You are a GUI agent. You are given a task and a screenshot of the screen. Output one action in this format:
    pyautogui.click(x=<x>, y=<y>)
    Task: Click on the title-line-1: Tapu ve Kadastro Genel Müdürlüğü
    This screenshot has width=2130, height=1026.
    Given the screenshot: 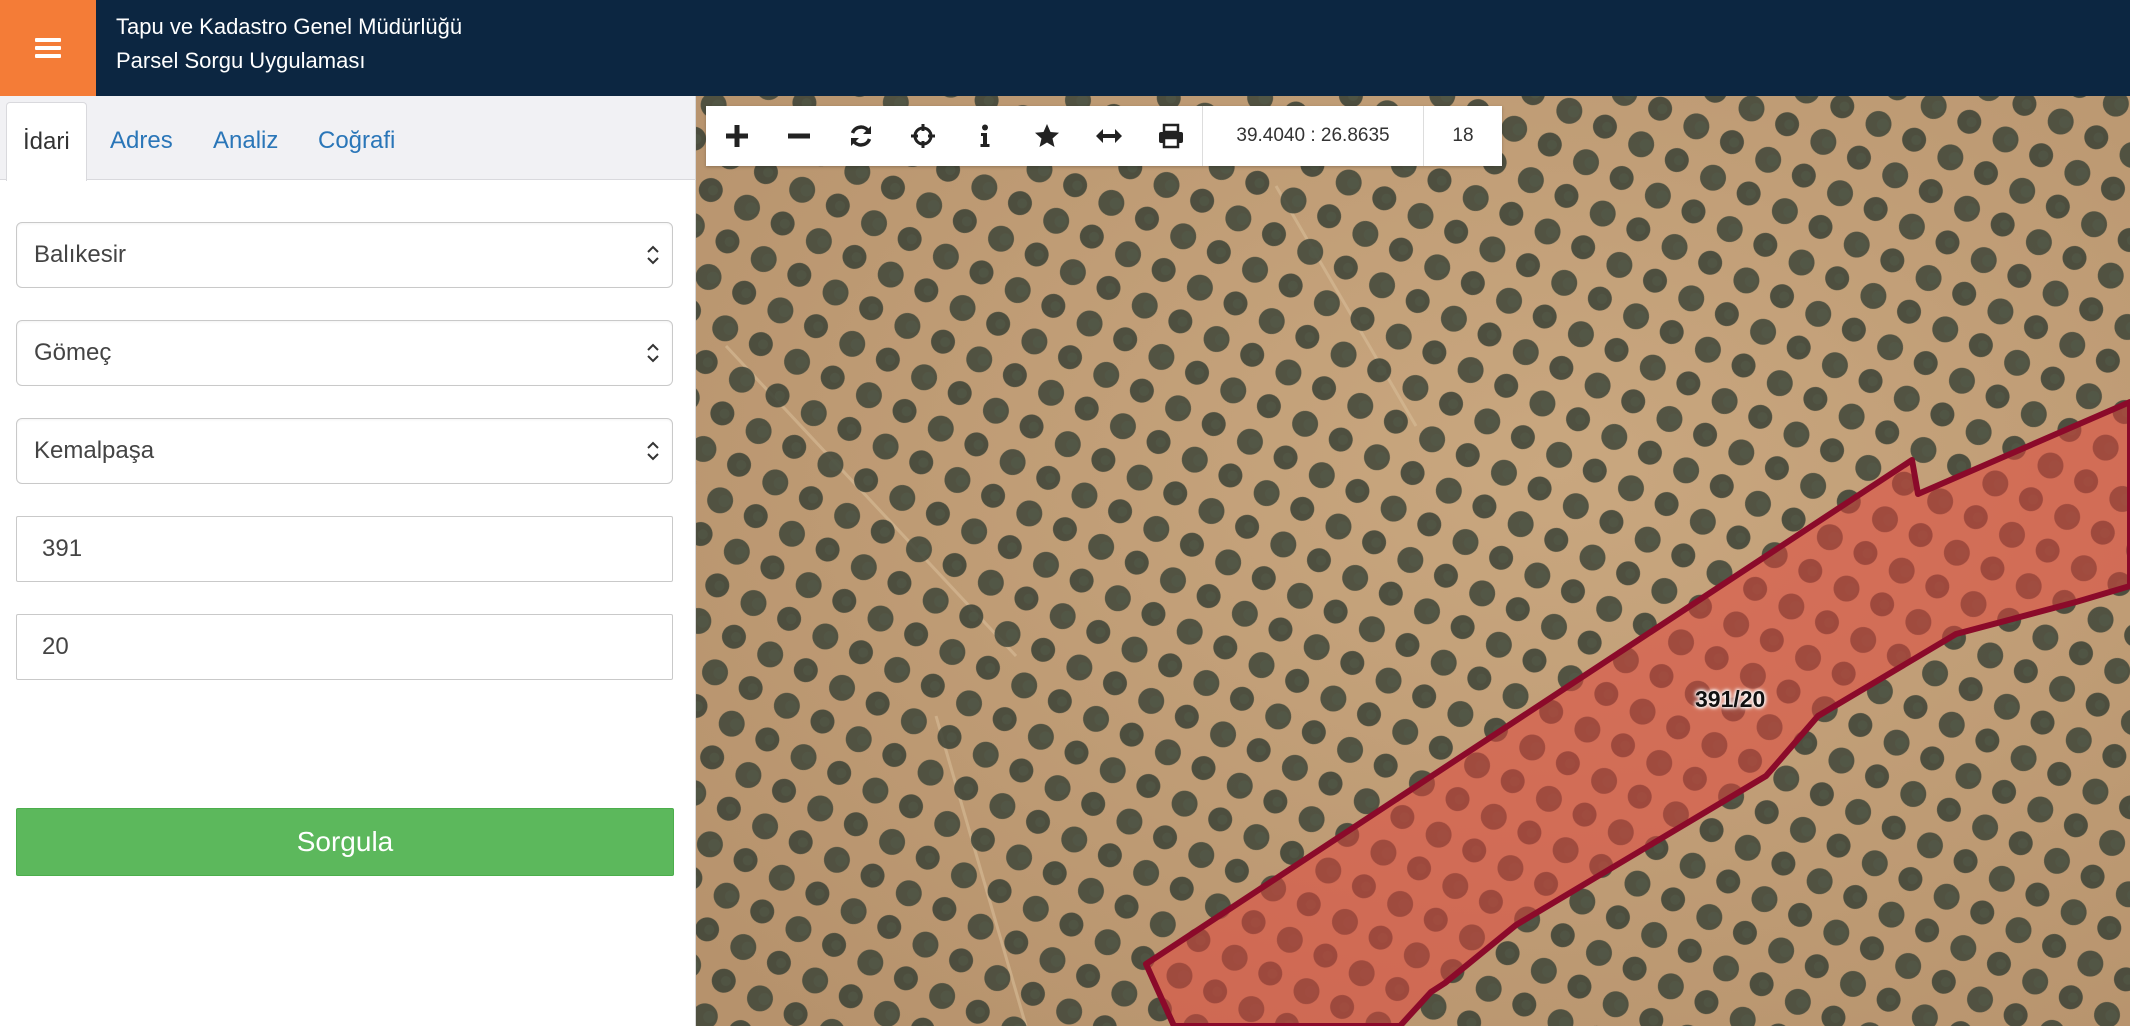 What is the action you would take?
    pyautogui.click(x=289, y=26)
    